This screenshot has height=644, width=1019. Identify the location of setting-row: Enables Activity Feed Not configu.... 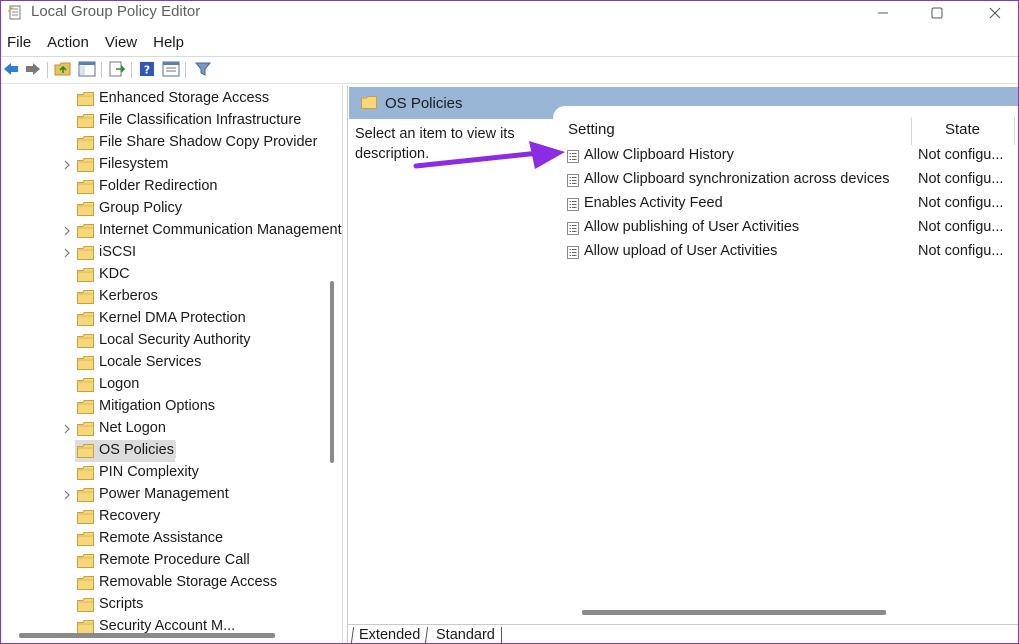
(785, 204).